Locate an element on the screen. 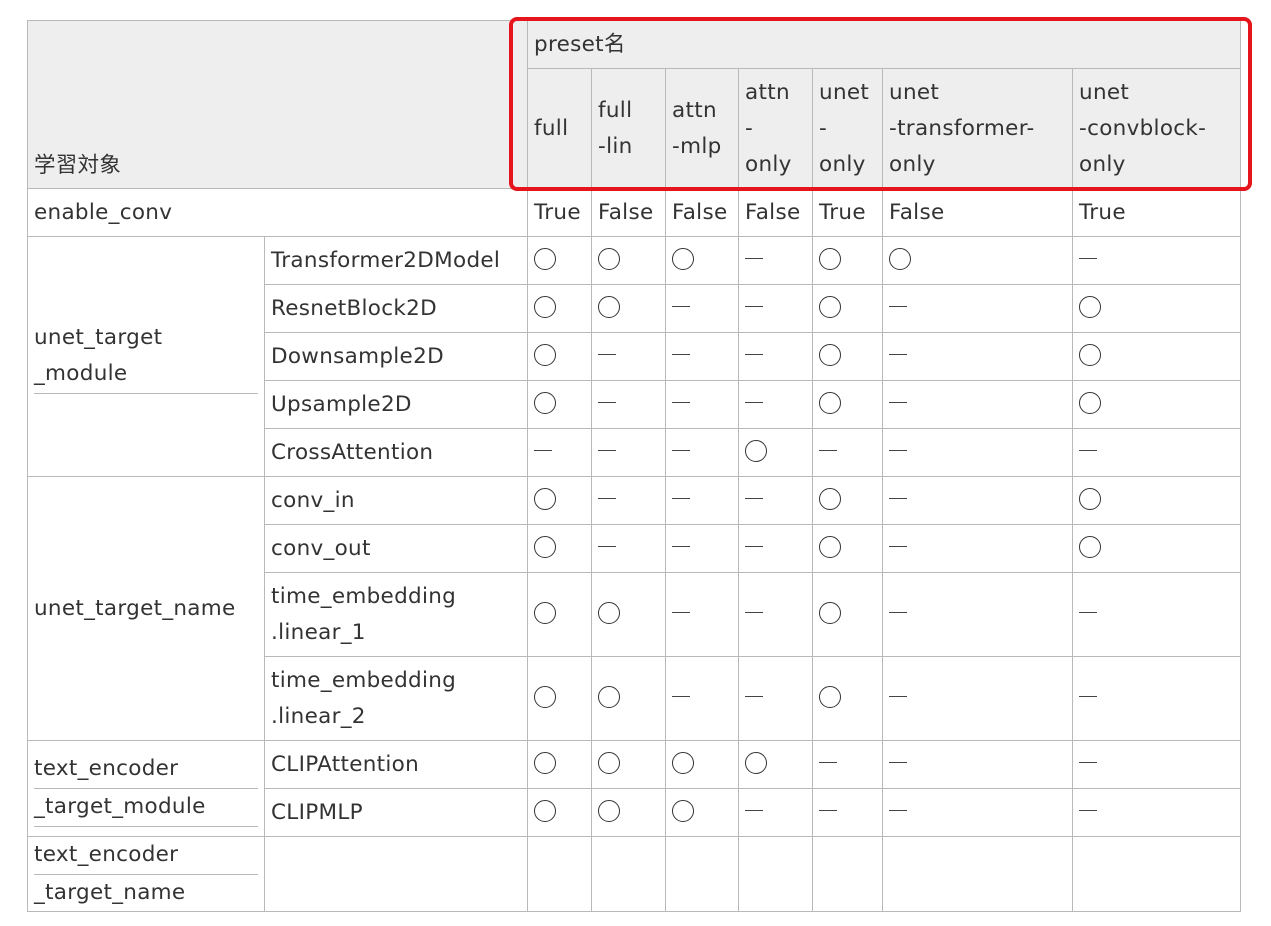 The image size is (1271, 926). preset-label-line: full is located at coordinates (551, 128).